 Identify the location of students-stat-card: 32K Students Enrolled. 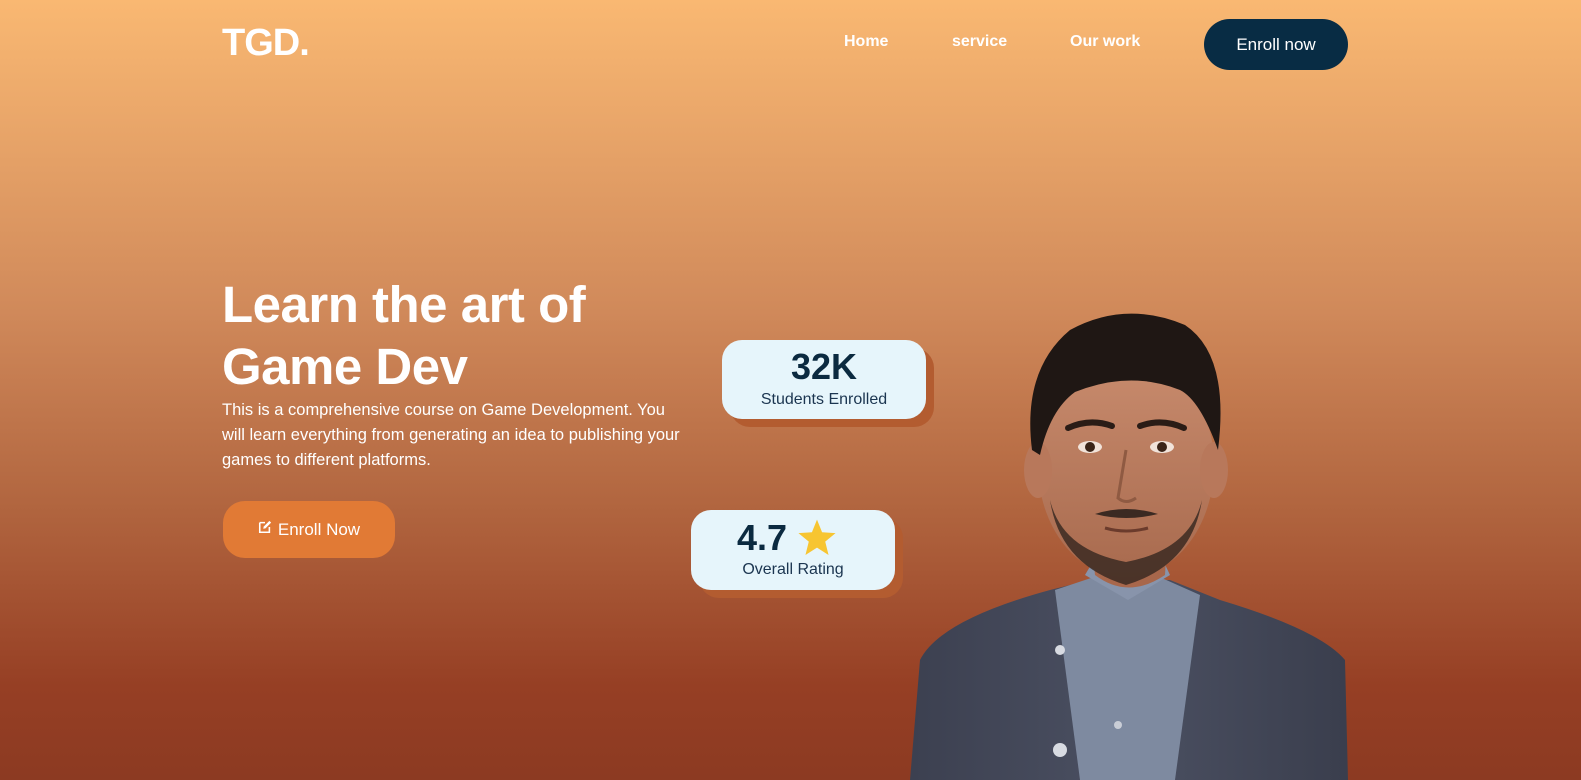
(824, 379).